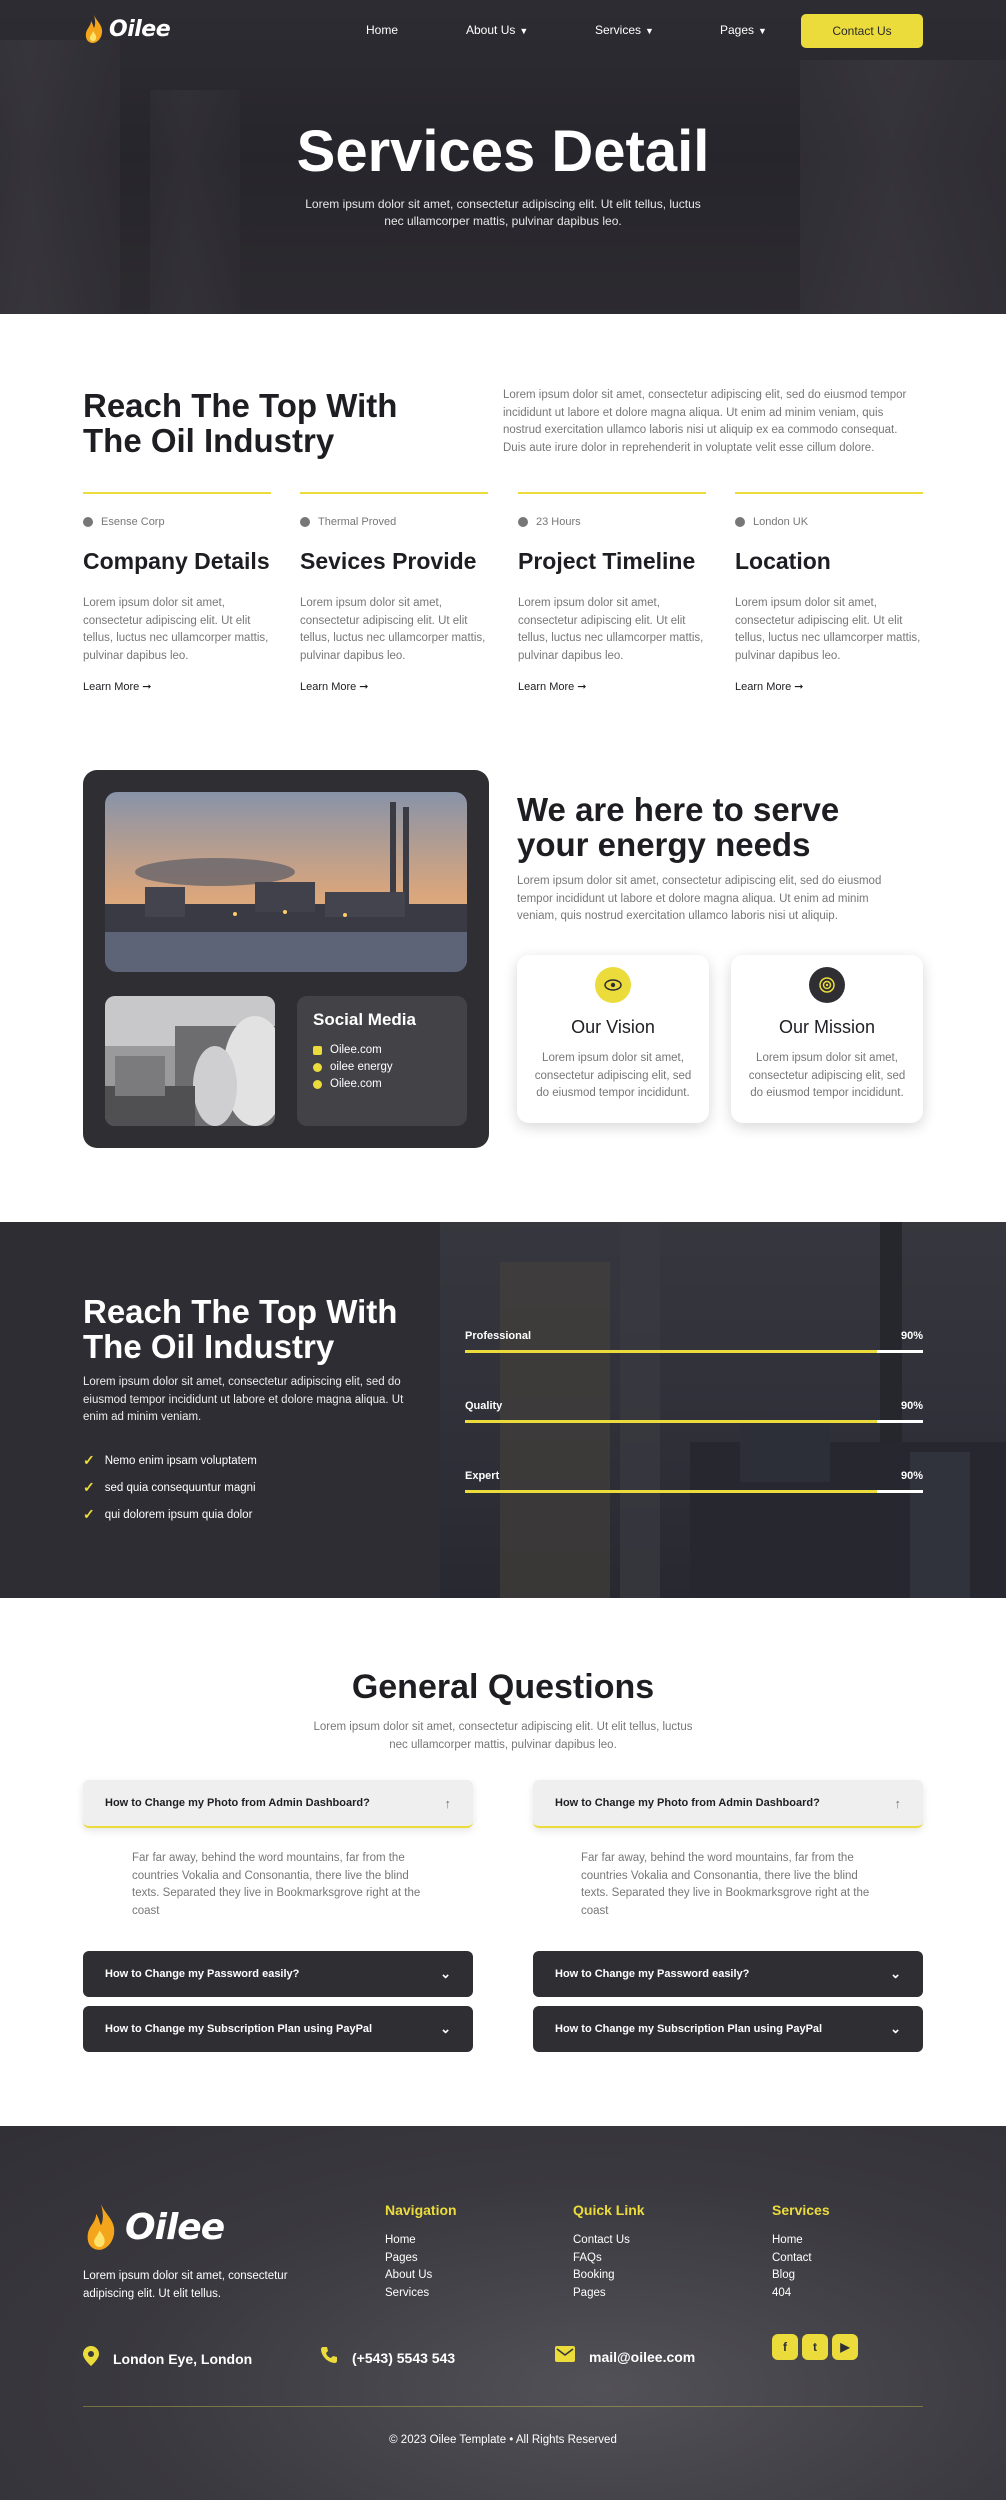  Describe the element at coordinates (202, 1974) in the screenshot. I see `question-label: How to Change my Password easily?` at that location.